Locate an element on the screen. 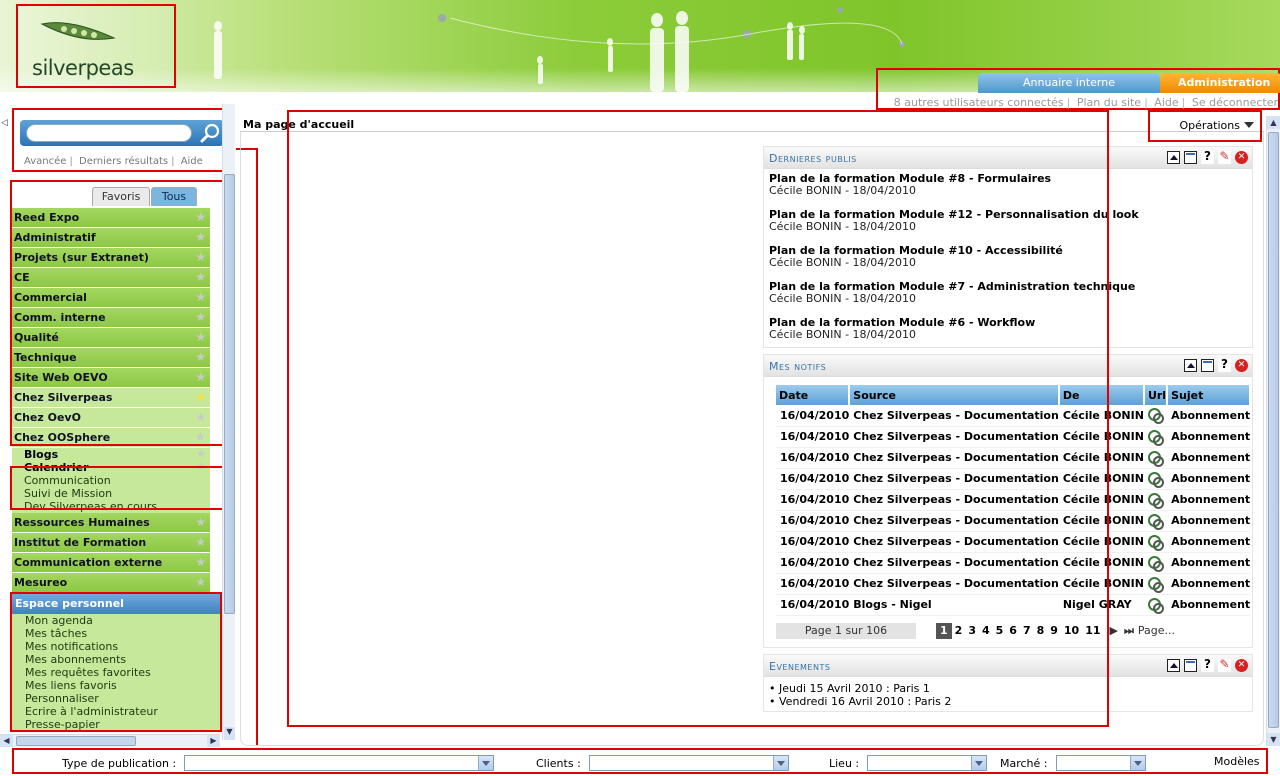  page-link: 11 is located at coordinates (1092, 631).